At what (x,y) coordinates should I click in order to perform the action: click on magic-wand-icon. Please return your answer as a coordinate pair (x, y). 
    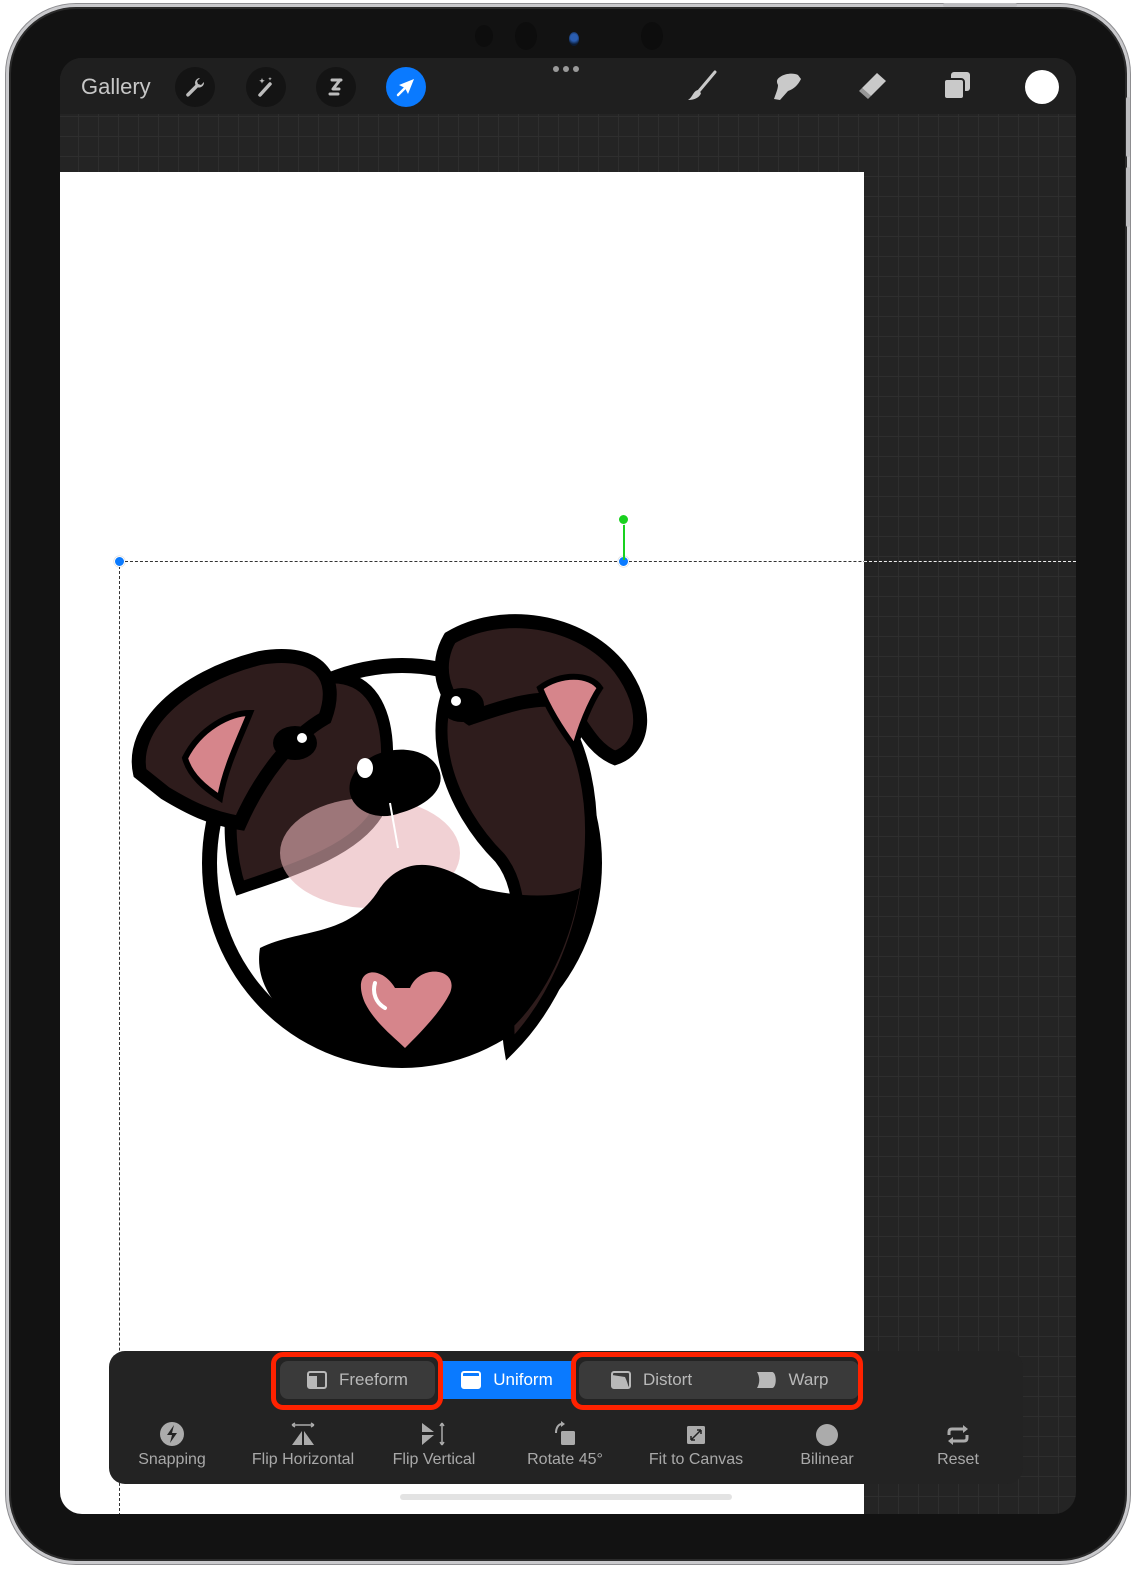
    Looking at the image, I should click on (265, 87).